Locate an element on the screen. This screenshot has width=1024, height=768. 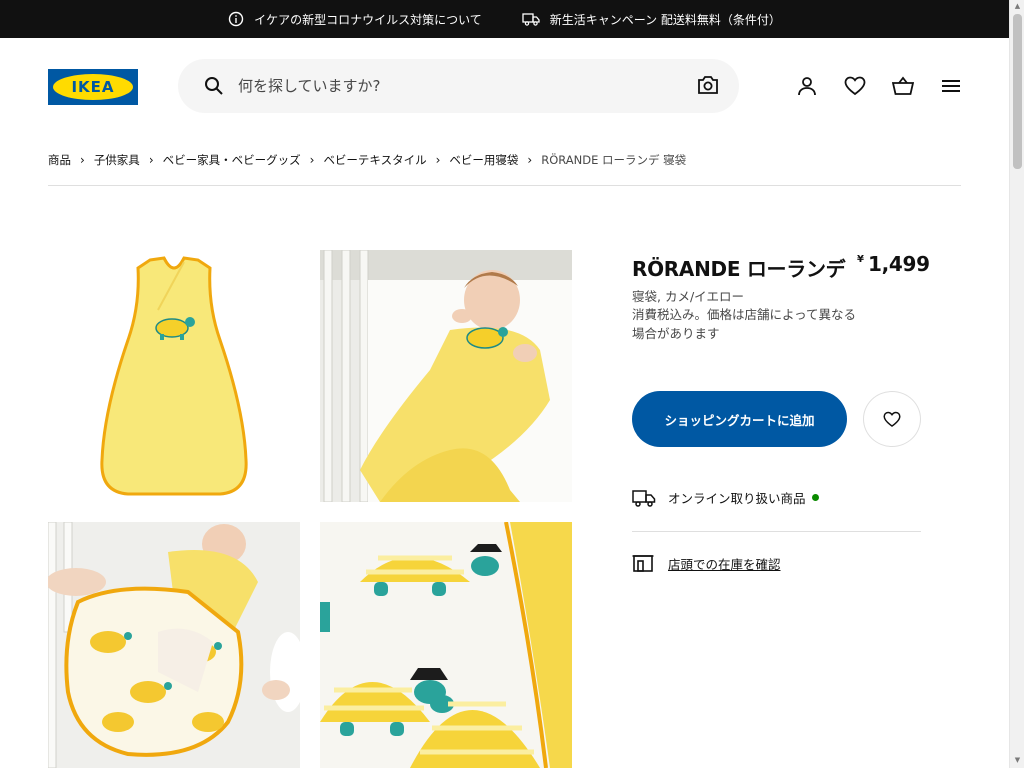
search-input is located at coordinates (458, 86).